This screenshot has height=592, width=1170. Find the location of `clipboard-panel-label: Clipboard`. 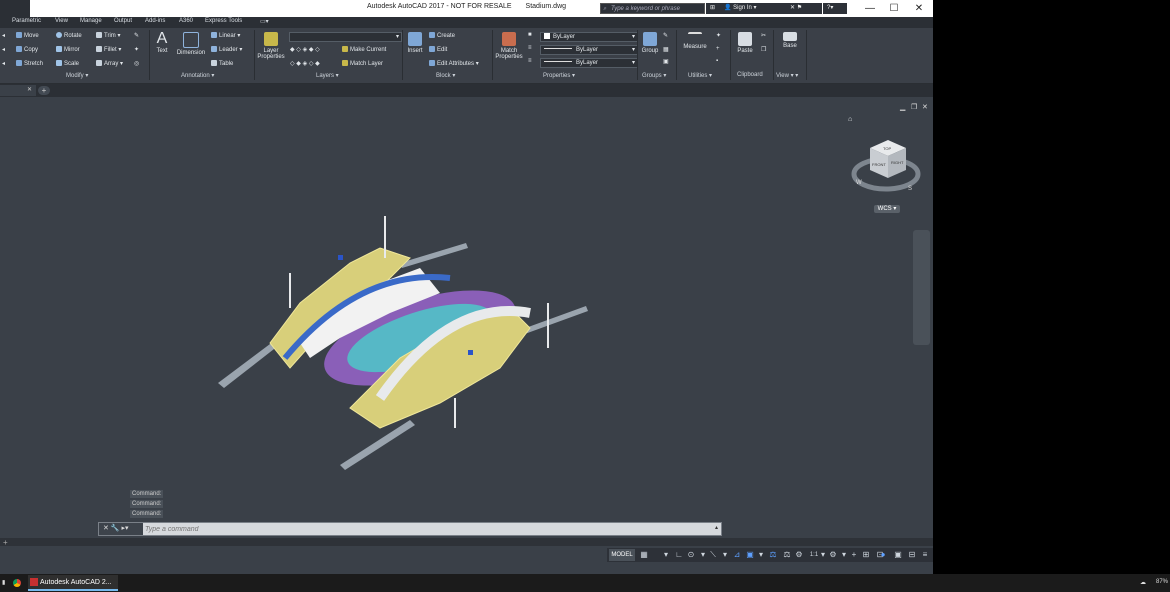

clipboard-panel-label: Clipboard is located at coordinates (750, 75).